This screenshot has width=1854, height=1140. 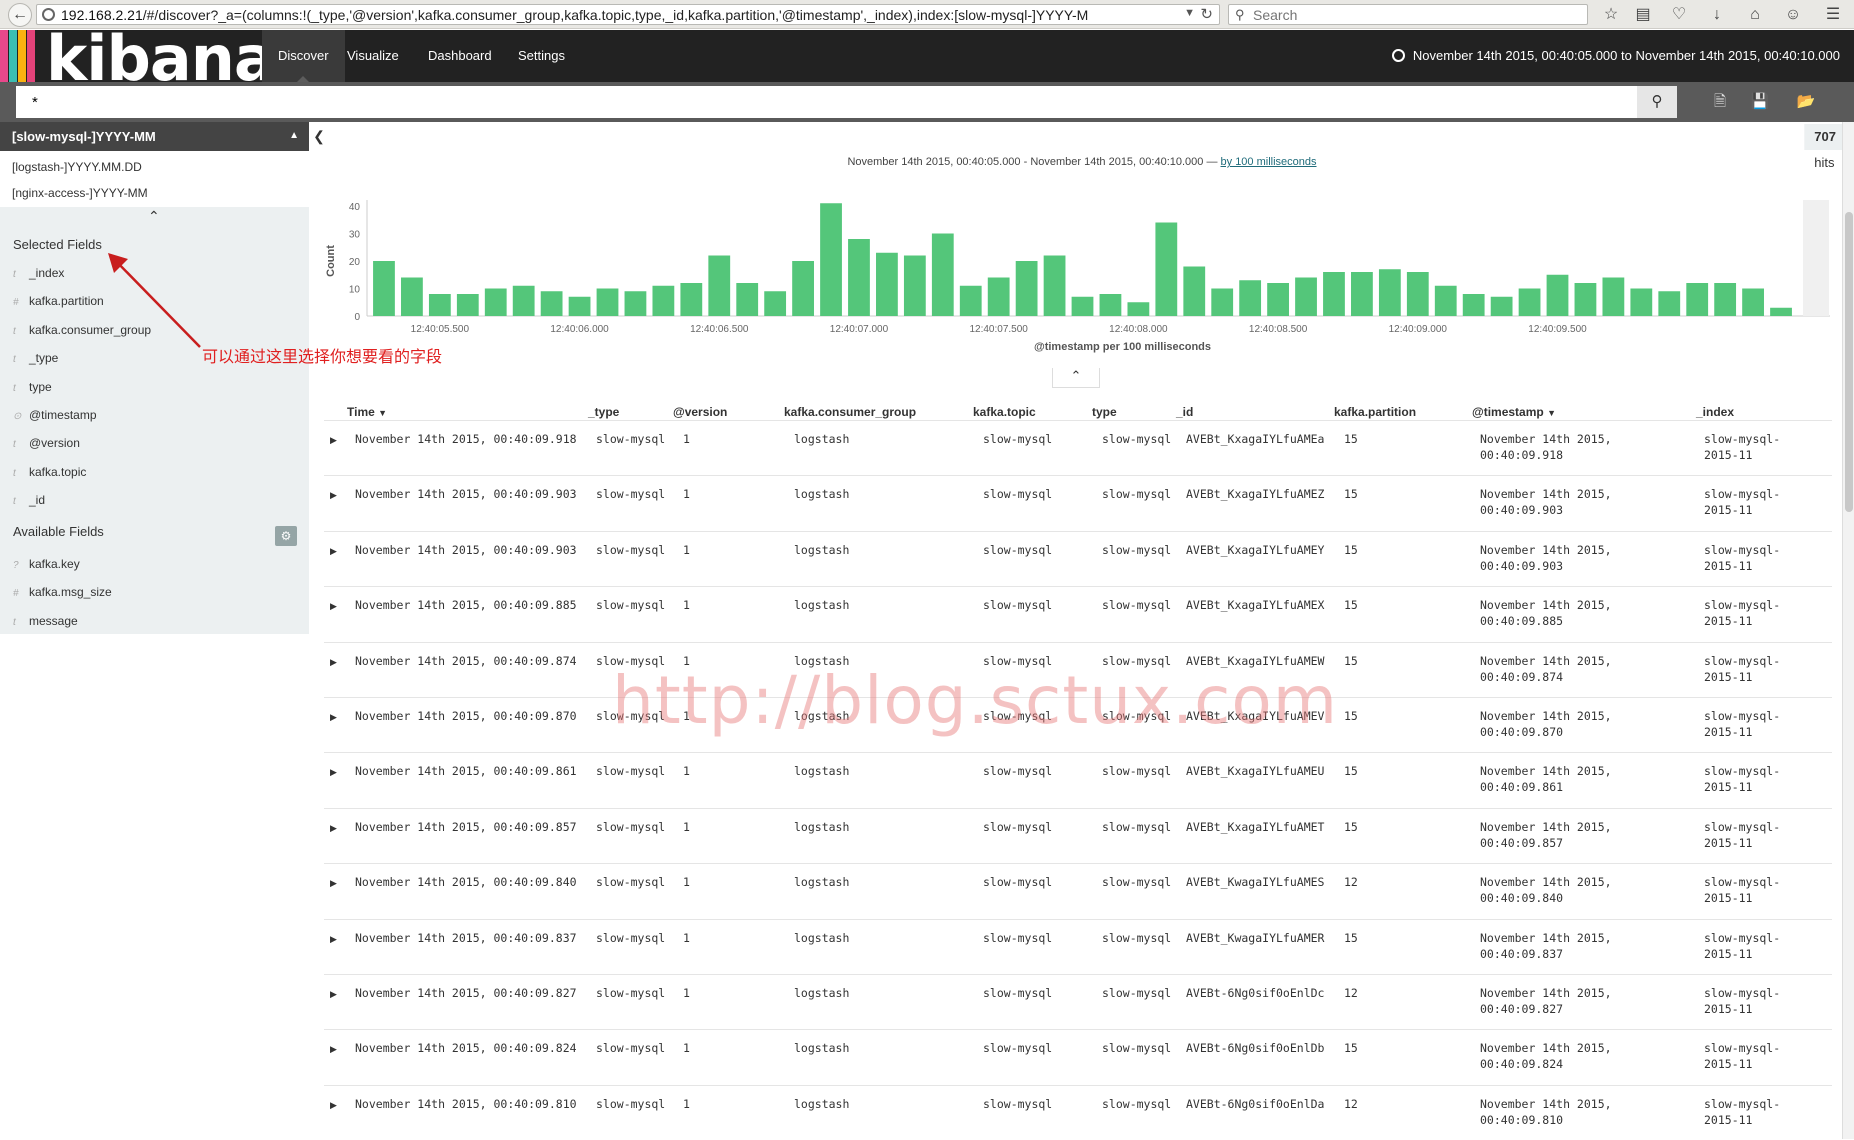 What do you see at coordinates (1546, 494) in the screenshot?
I see `cell-timestamp-date: November 14th 2015,` at bounding box center [1546, 494].